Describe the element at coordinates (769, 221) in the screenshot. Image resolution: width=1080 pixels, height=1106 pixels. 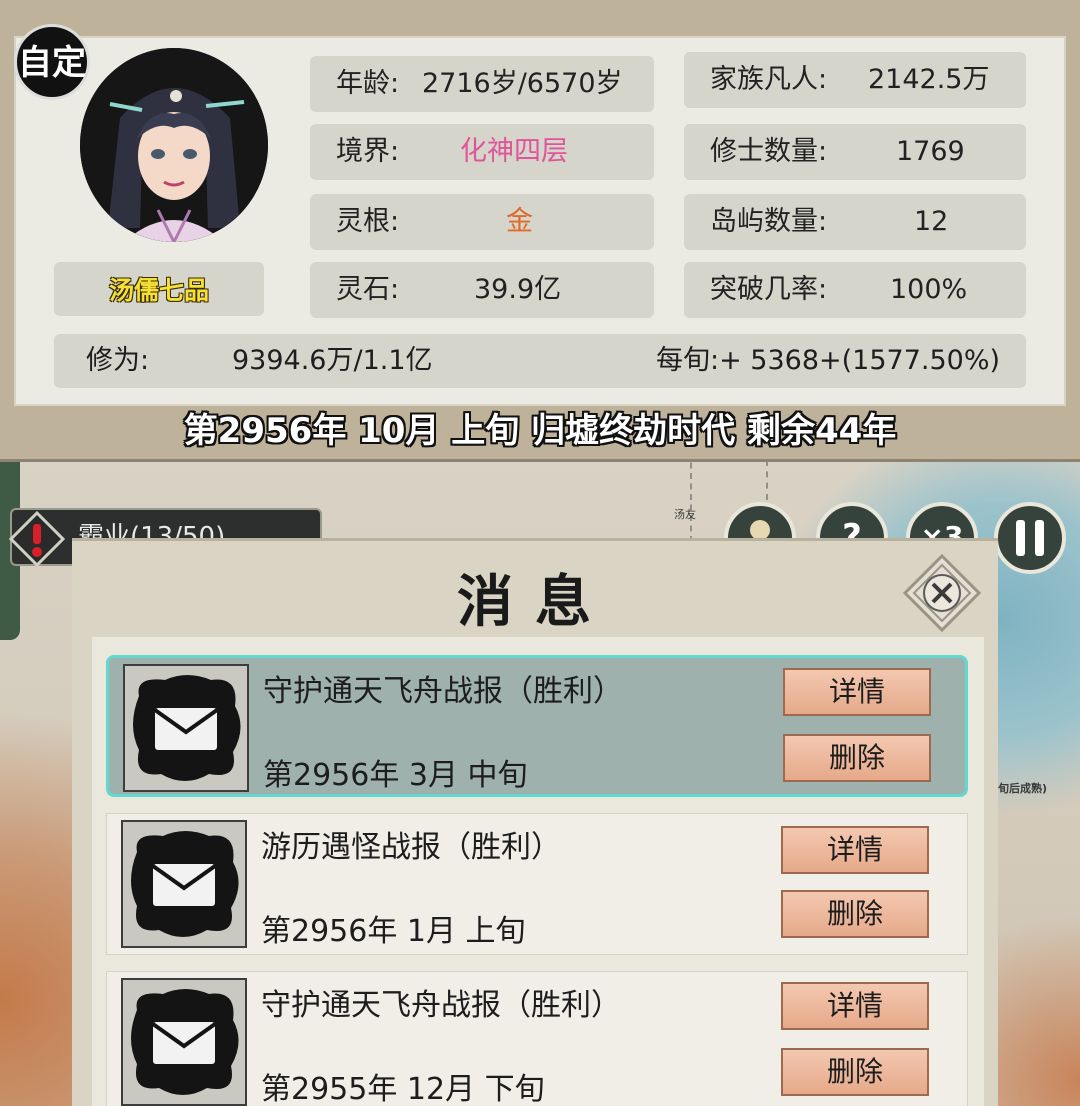
I see `stat-label: 岛屿数量:` at that location.